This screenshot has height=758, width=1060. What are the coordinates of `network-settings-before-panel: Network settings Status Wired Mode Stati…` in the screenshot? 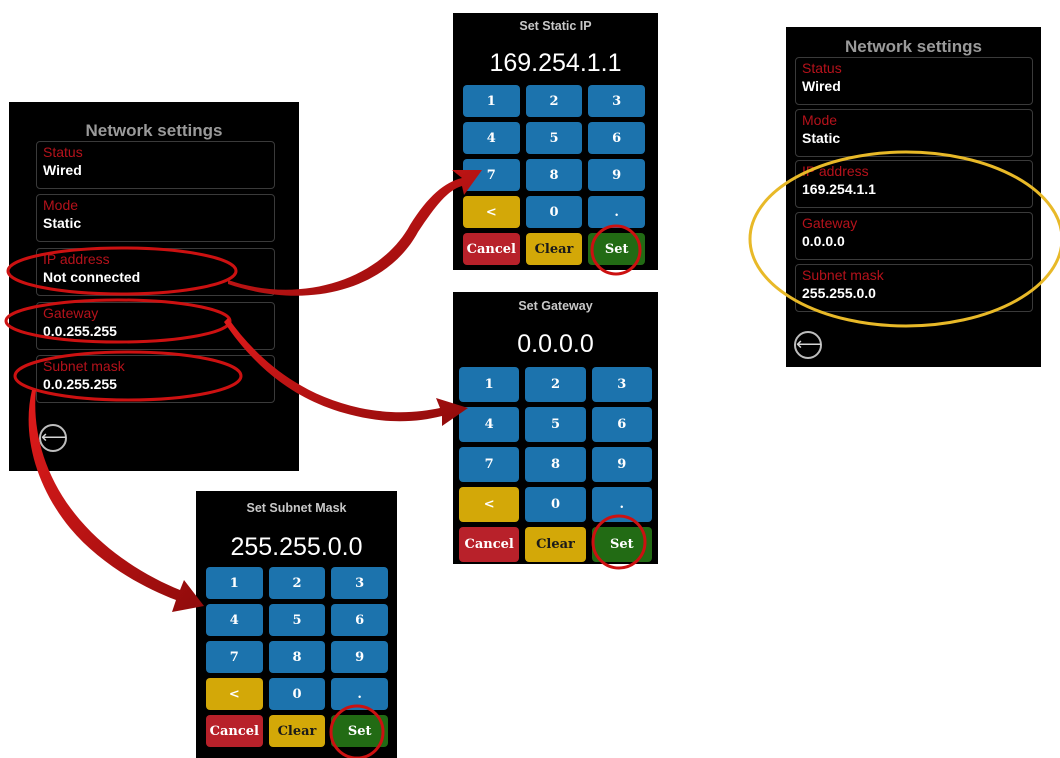 It's located at (154, 286).